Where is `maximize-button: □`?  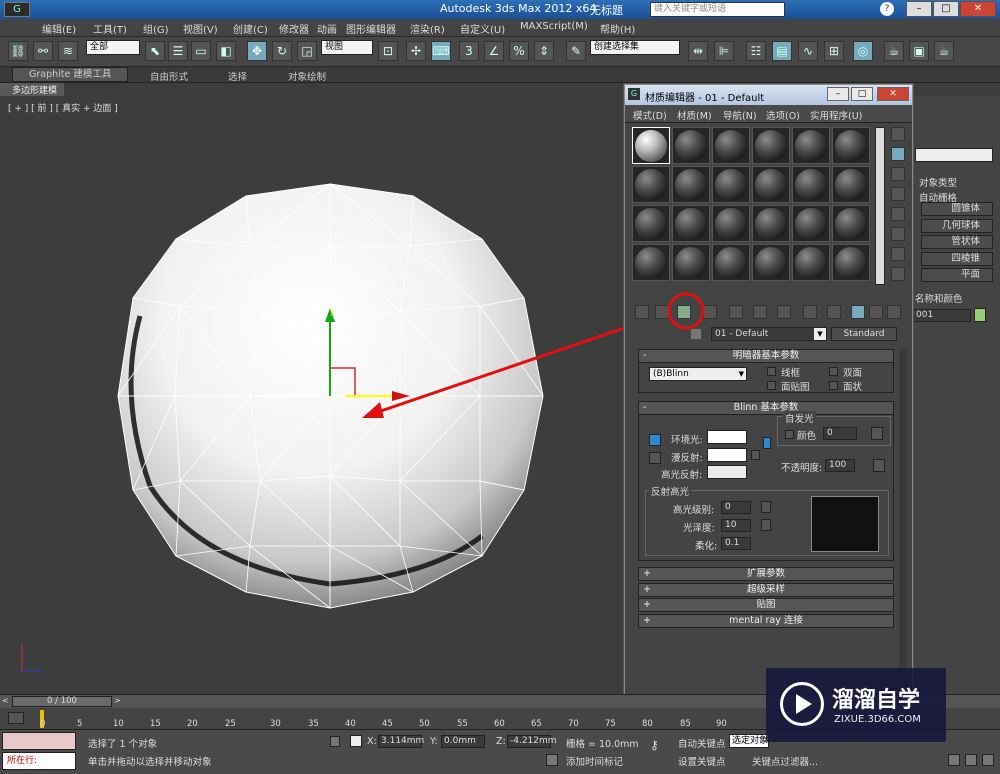 maximize-button: □ is located at coordinates (946, 9).